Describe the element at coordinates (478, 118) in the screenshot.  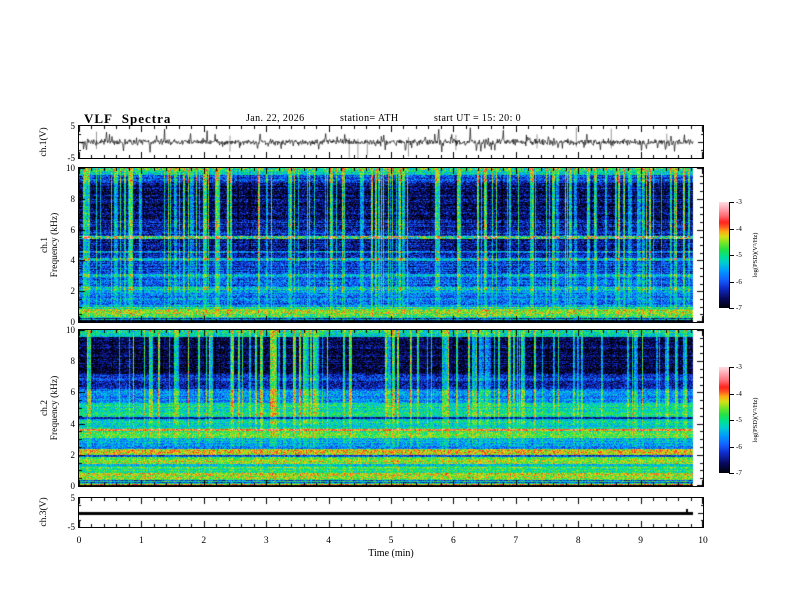
I see `header-start-ut: start UT = 15: 20: 0` at that location.